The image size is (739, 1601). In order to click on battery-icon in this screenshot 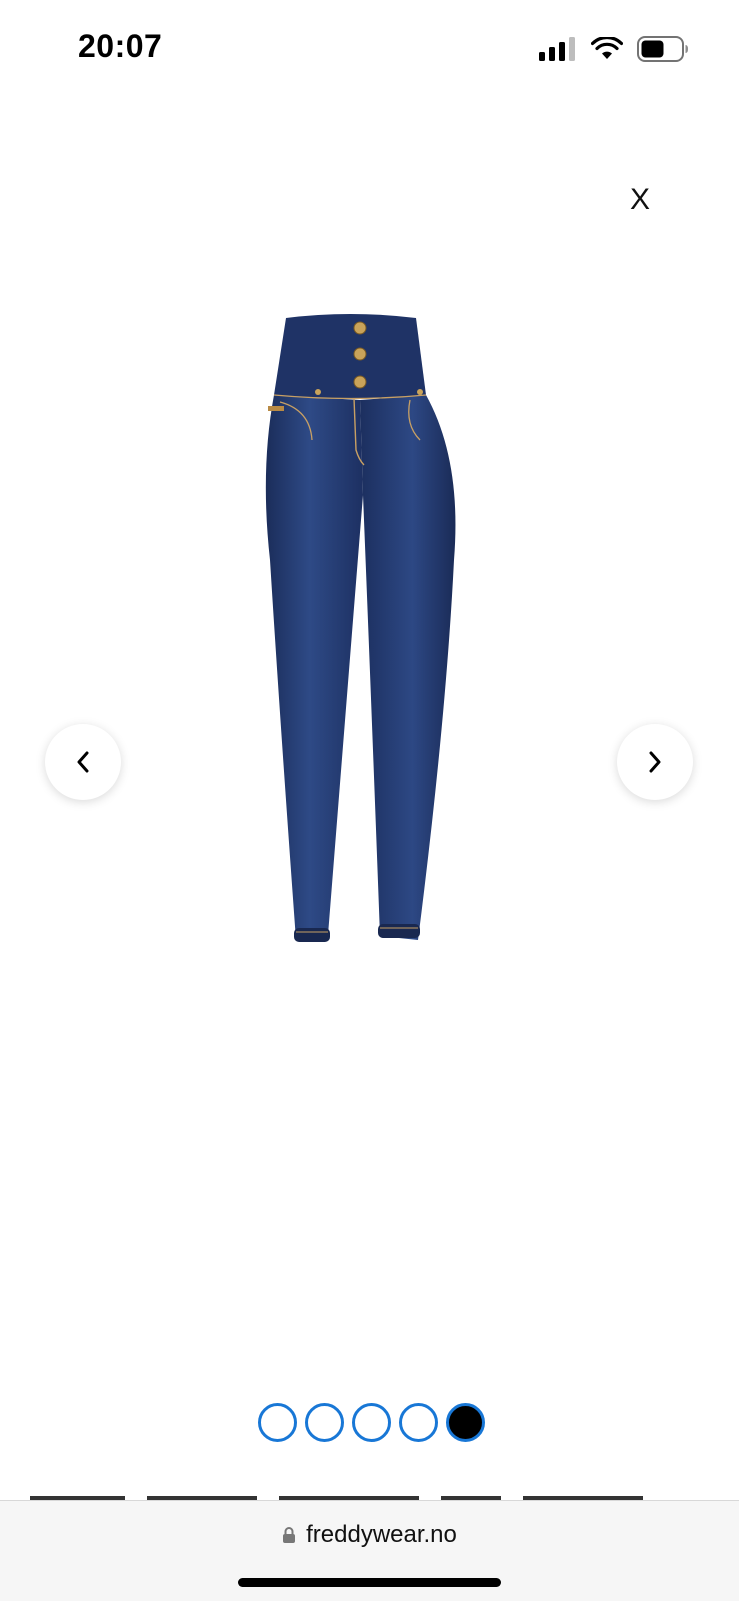, I will do `click(662, 49)`.